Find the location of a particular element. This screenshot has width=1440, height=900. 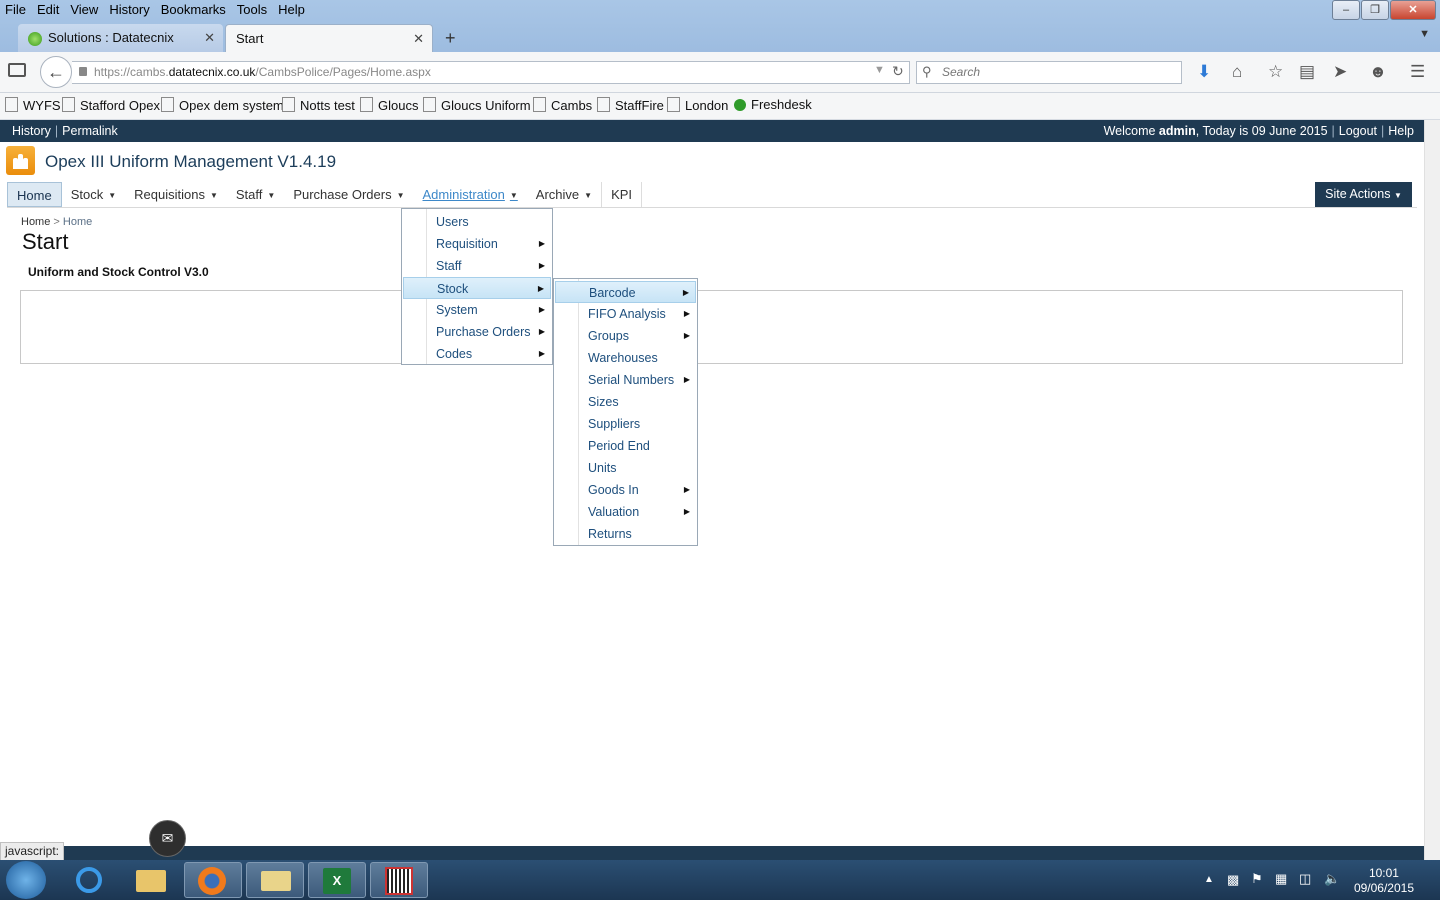

help-link: Help is located at coordinates (1401, 131).